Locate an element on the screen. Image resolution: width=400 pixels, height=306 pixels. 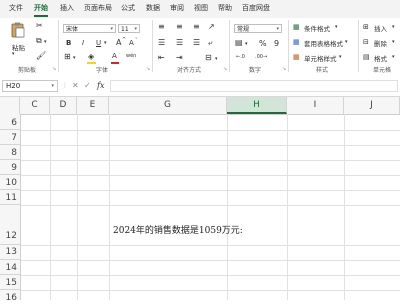
row-header-15: 15 is located at coordinates (10, 282).